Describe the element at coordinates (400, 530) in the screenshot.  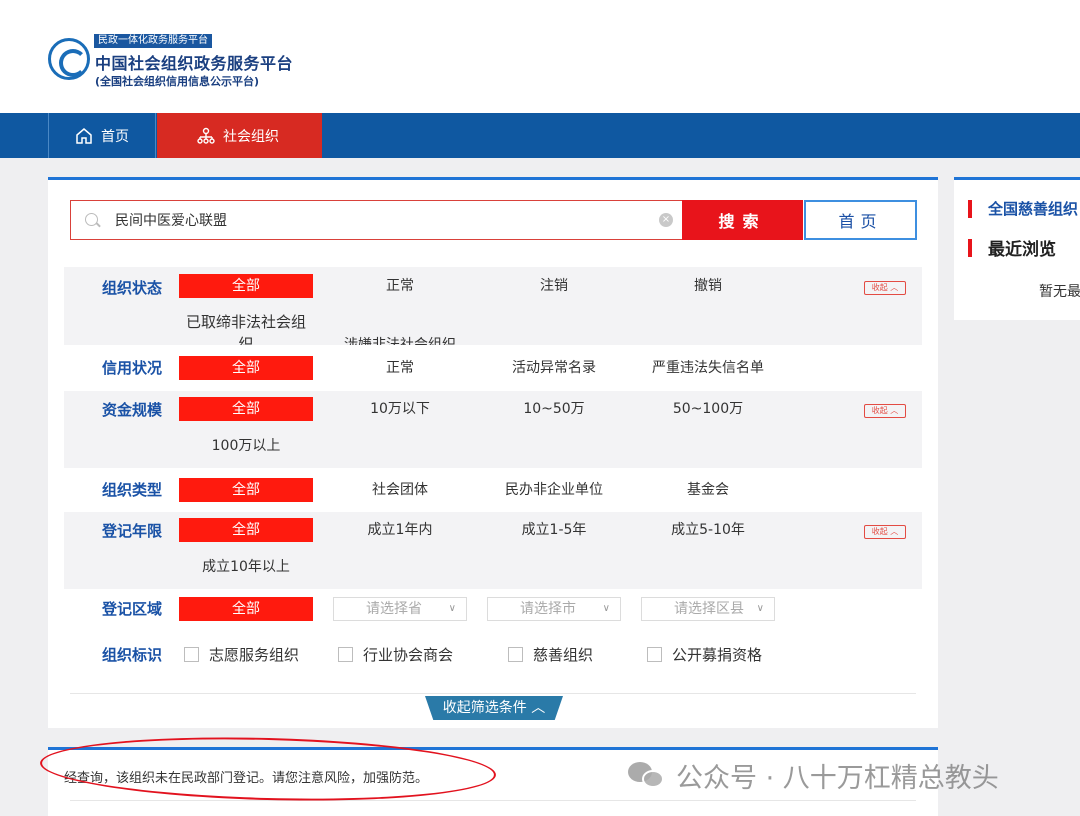
I see `filter-option: 成立1年内` at that location.